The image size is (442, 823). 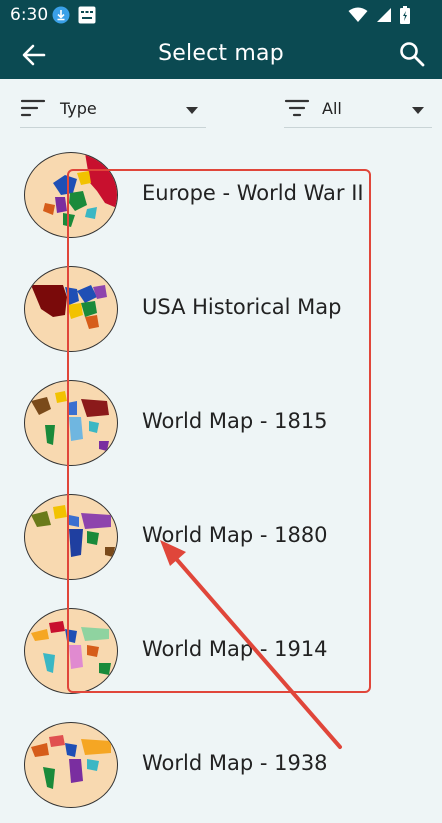 What do you see at coordinates (71, 765) in the screenshot?
I see `map-thumbnail` at bounding box center [71, 765].